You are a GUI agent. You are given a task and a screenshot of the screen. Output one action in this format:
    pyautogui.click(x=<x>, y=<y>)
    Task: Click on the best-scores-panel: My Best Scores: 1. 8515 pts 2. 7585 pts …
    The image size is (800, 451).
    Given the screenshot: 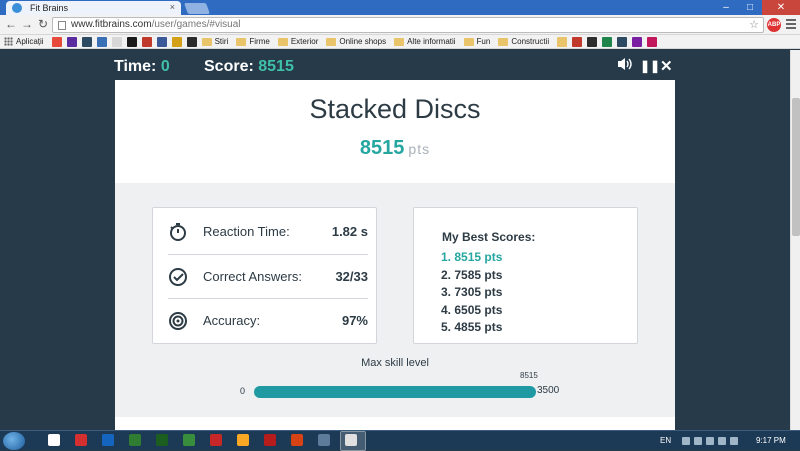 What is the action you would take?
    pyautogui.click(x=525, y=275)
    